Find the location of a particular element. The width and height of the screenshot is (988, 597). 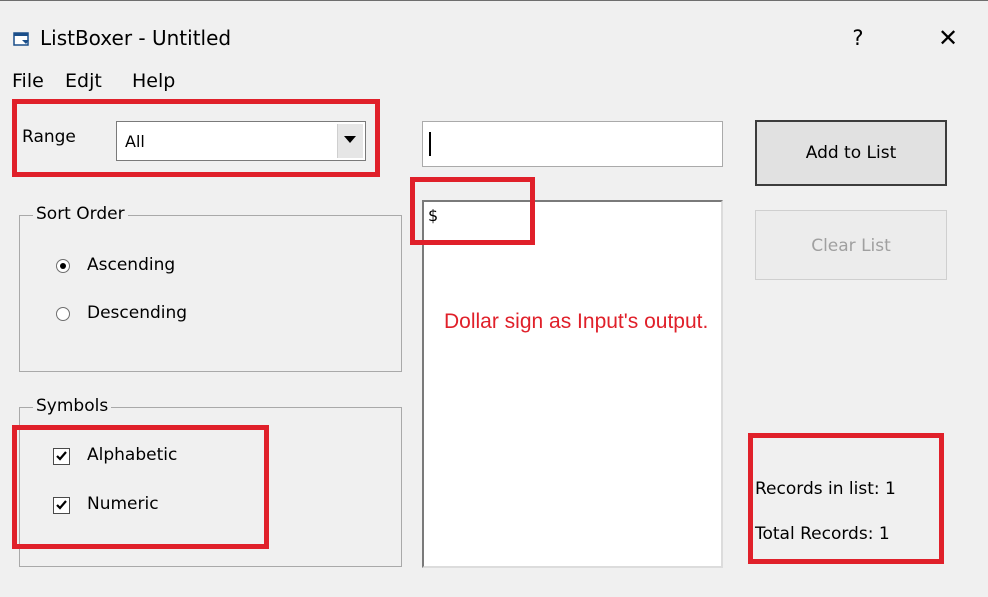

ascending-label: Ascending is located at coordinates (131, 265).